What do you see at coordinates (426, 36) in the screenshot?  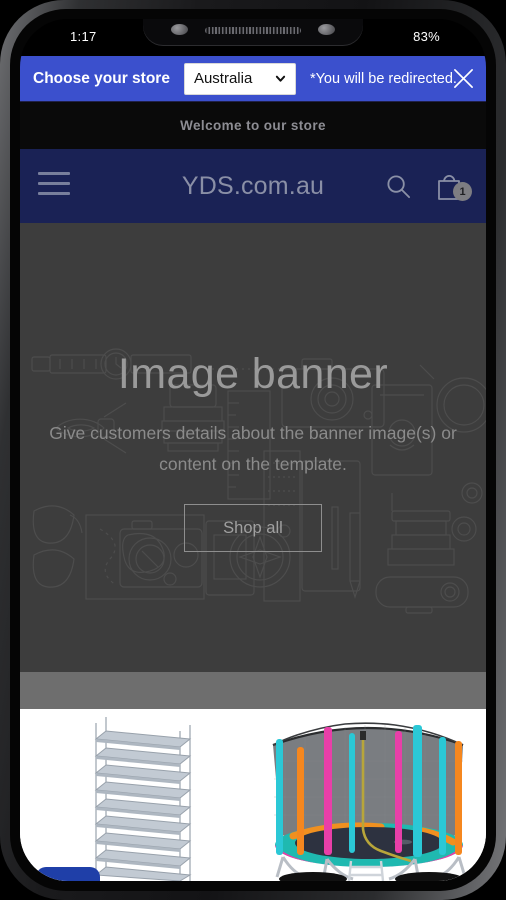 I see `status-bar-battery: 83%` at bounding box center [426, 36].